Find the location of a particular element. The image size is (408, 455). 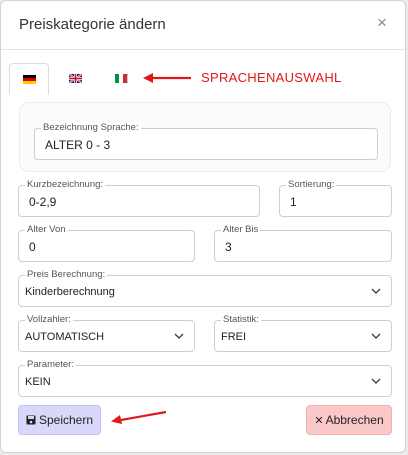

dialog-title: Preiskategorie ändern is located at coordinates (92, 24).